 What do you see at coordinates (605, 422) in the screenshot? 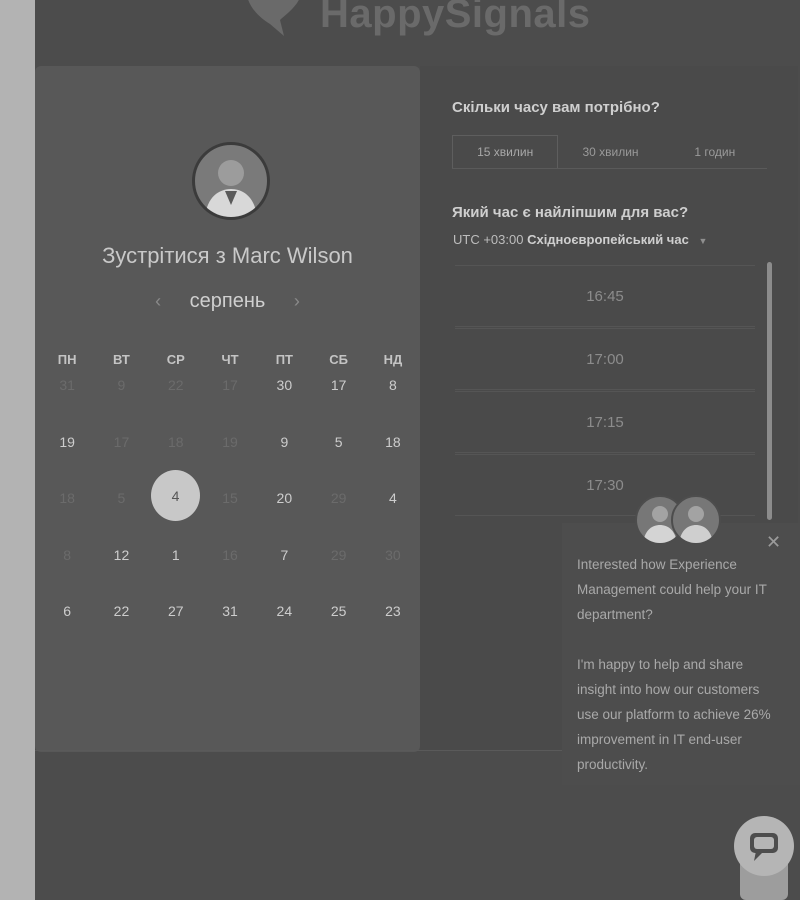
I see `time-slot: 17:15` at bounding box center [605, 422].